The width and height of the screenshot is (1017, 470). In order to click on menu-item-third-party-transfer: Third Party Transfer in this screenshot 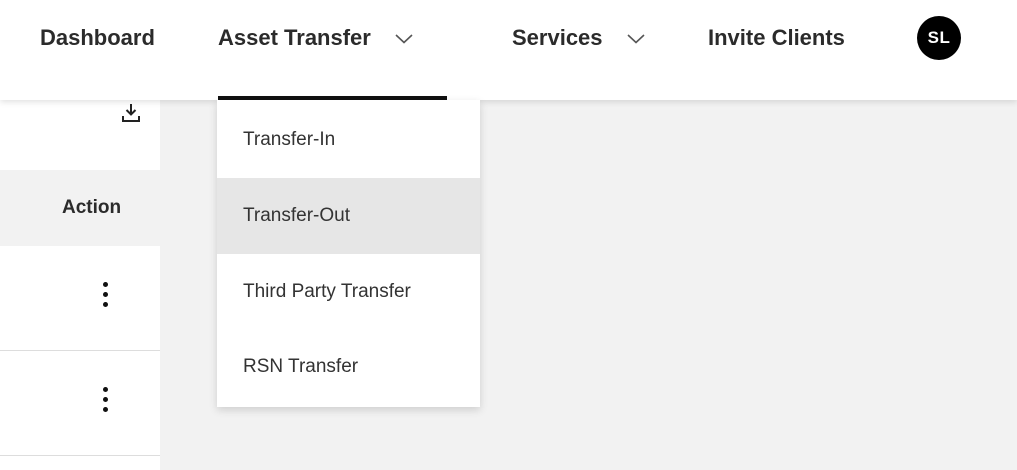, I will do `click(348, 292)`.